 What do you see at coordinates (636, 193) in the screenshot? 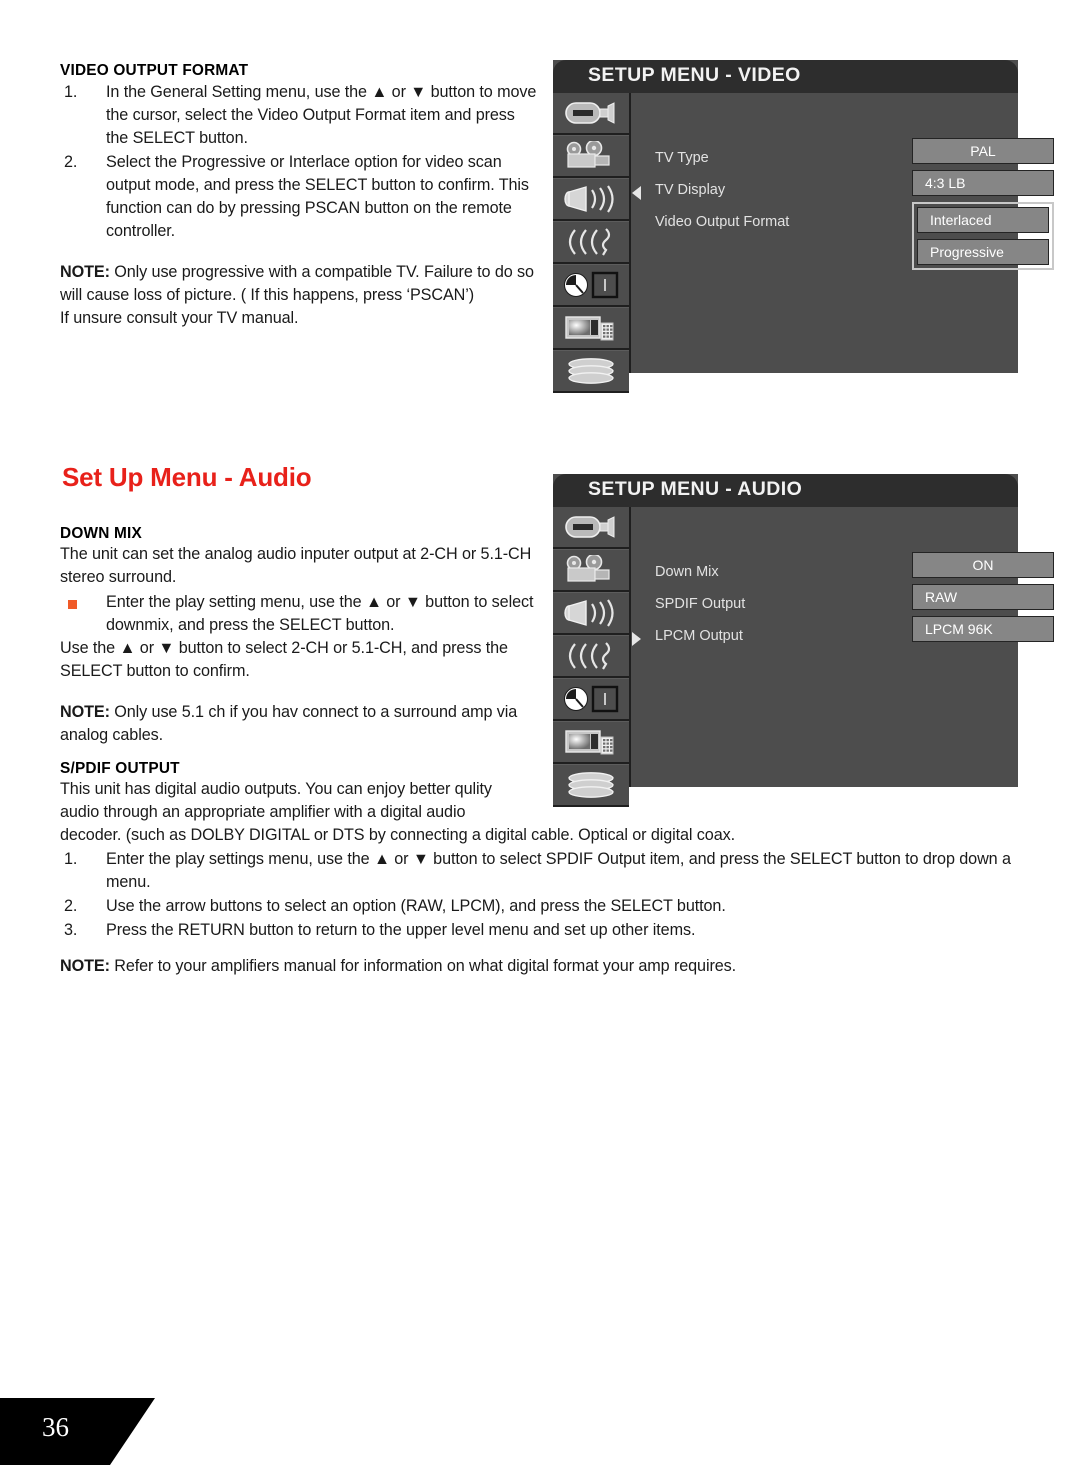
I see `chevron-left-icon` at bounding box center [636, 193].